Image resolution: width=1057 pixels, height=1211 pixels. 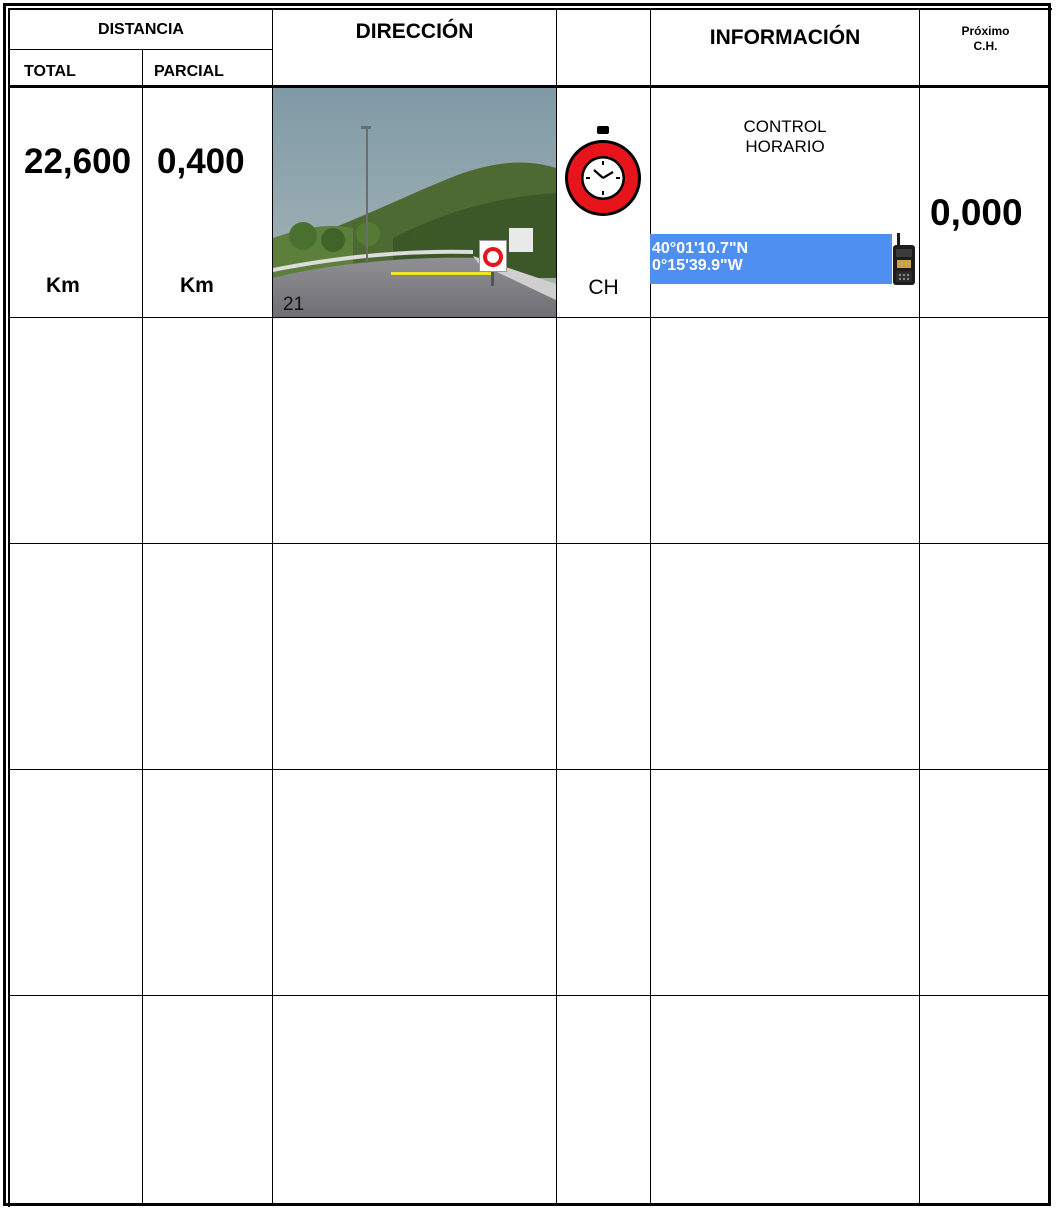 What do you see at coordinates (976, 212) in the screenshot?
I see `next-ch-distance: 0,000` at bounding box center [976, 212].